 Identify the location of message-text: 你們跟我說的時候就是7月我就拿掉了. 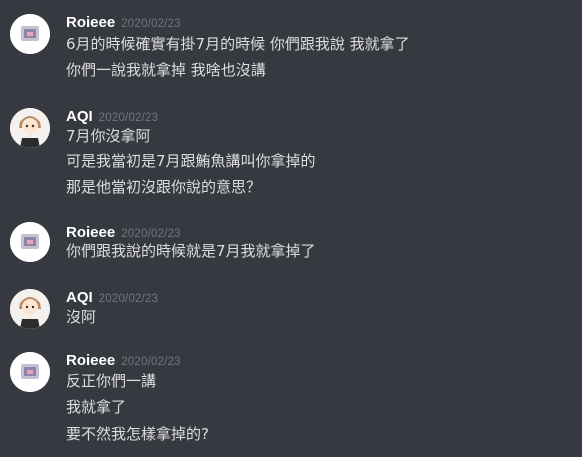
(191, 251).